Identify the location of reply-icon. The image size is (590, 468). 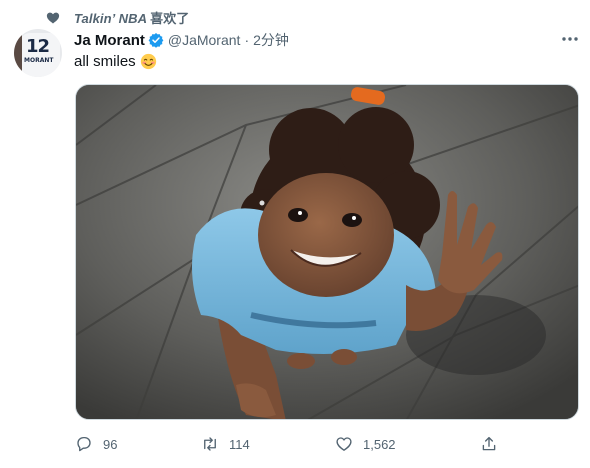
(84, 444).